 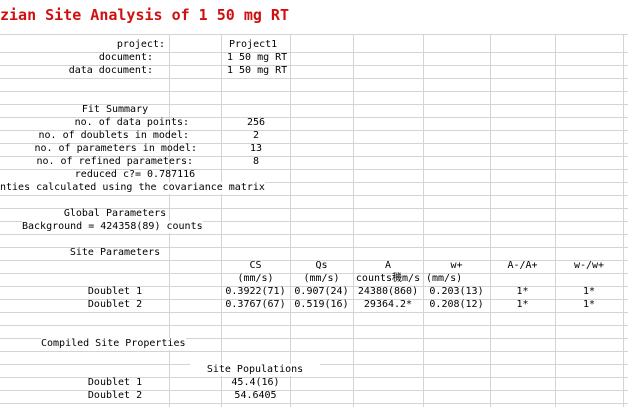 I want to click on doublet-1-a: 24380(860), so click(x=388, y=292).